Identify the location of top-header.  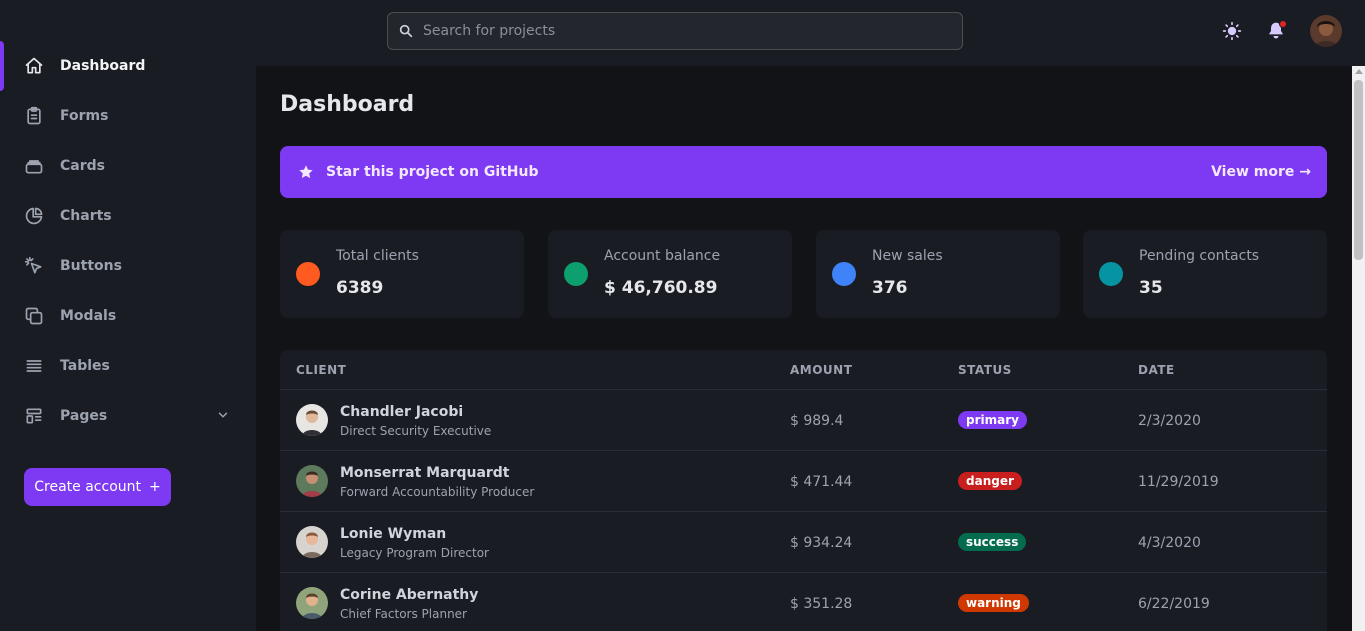
(810, 33).